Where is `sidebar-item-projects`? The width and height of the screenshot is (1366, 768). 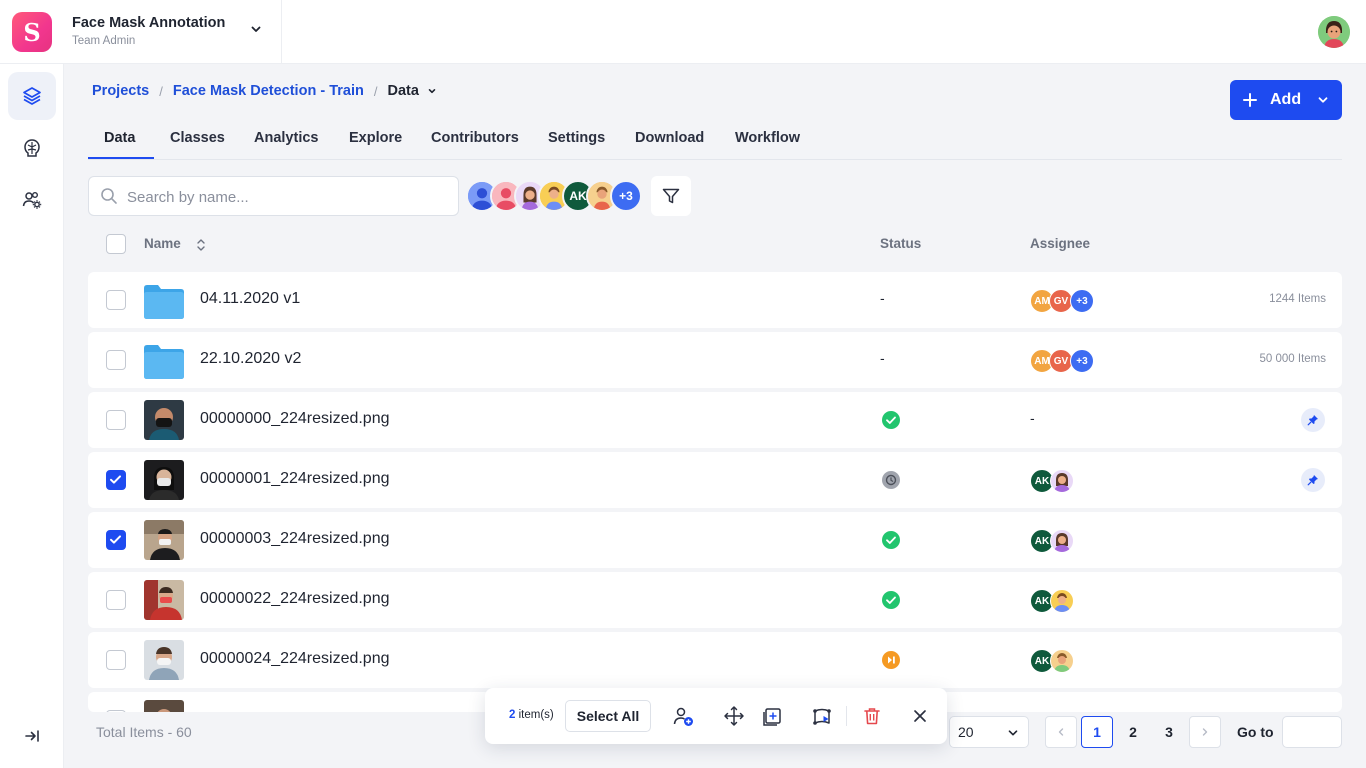
sidebar-item-projects is located at coordinates (32, 96).